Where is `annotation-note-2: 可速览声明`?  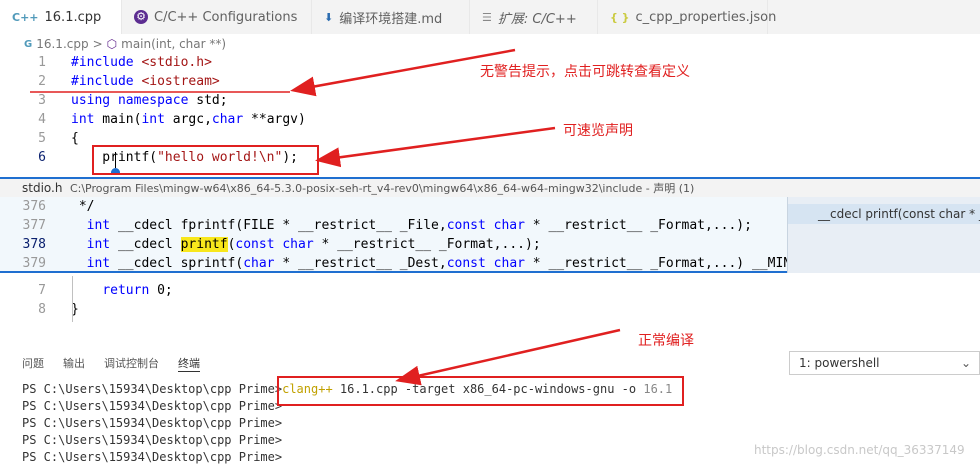 annotation-note-2: 可速览声明 is located at coordinates (598, 131).